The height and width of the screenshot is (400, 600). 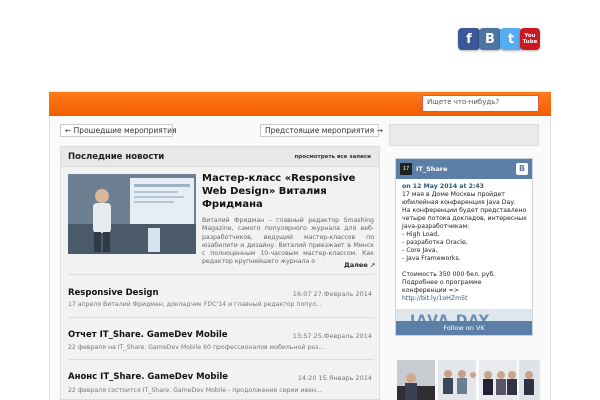 I want to click on vk-post-line: - Java Frameworks., so click(x=431, y=258).